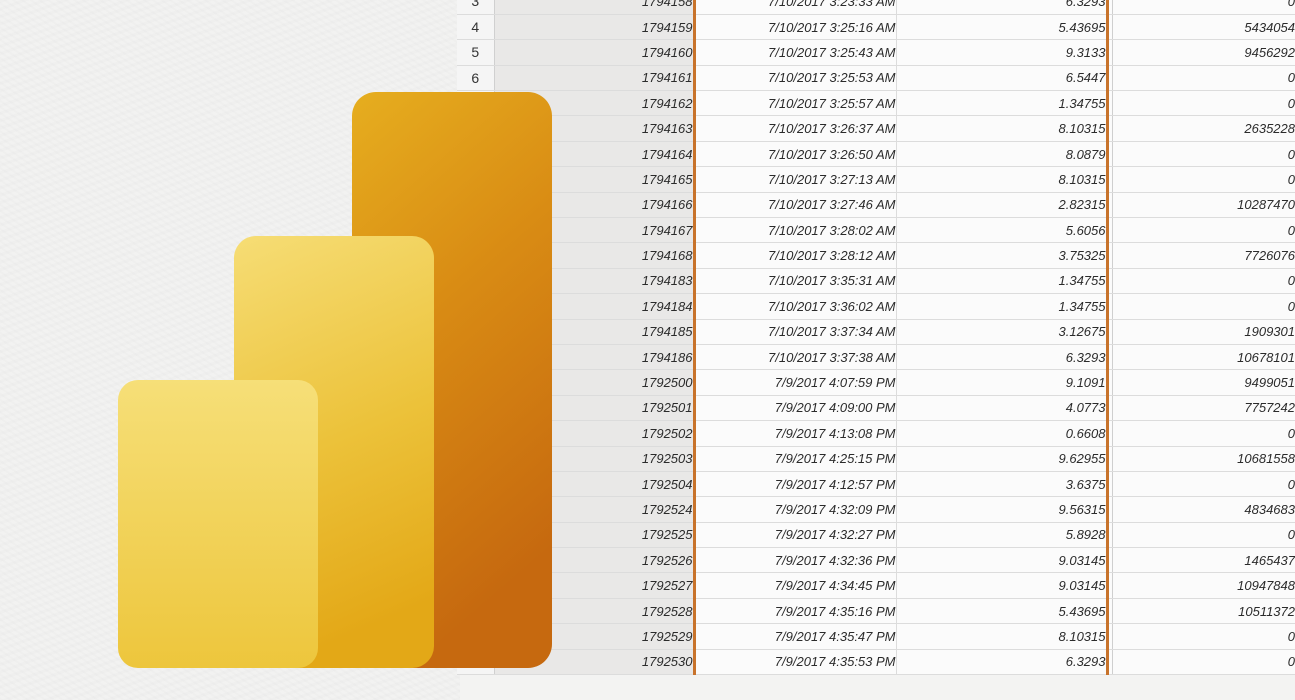  What do you see at coordinates (1002, 230) in the screenshot?
I see `value-cell: 5.6056` at bounding box center [1002, 230].